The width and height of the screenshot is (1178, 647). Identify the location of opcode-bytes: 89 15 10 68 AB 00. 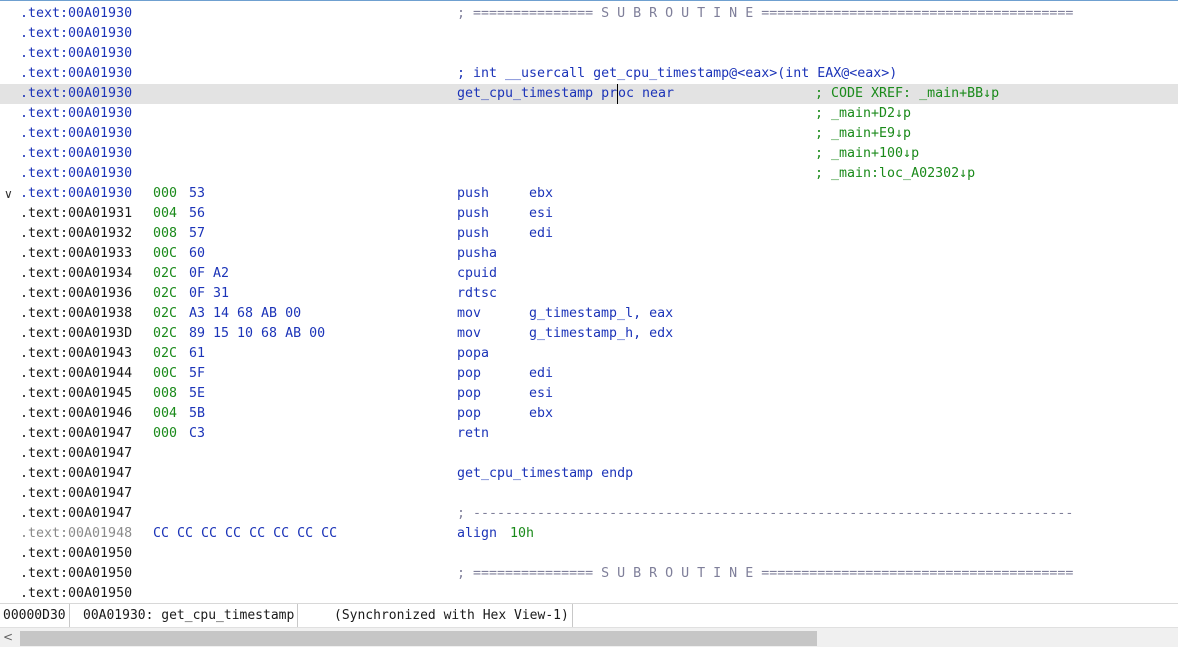
(257, 333).